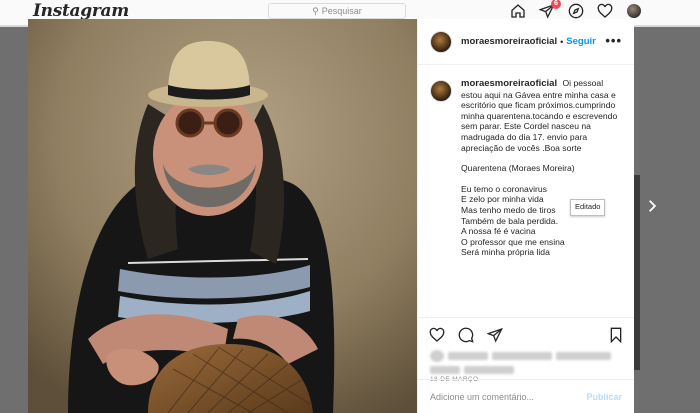 Image resolution: width=700 pixels, height=413 pixels. I want to click on caption-username: moraesmoreiraoficial, so click(509, 83).